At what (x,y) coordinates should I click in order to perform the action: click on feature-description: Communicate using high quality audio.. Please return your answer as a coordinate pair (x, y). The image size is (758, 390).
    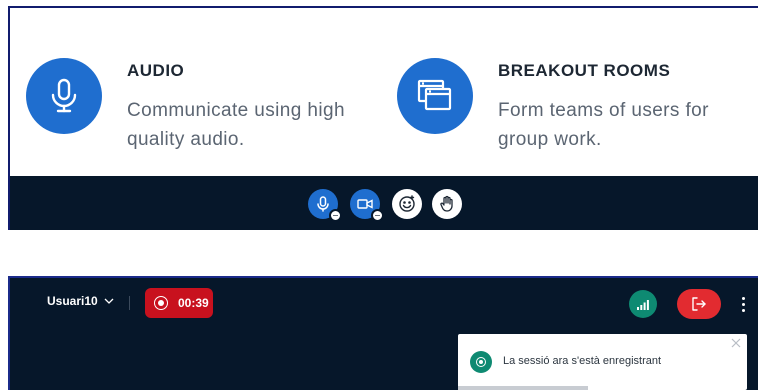
    Looking at the image, I should click on (236, 125).